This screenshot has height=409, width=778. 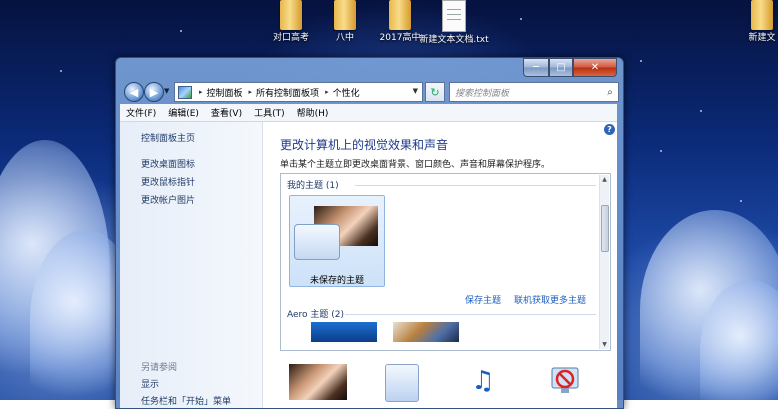 What do you see at coordinates (483, 299) in the screenshot?
I see `save-theme-link: 保存主题` at bounding box center [483, 299].